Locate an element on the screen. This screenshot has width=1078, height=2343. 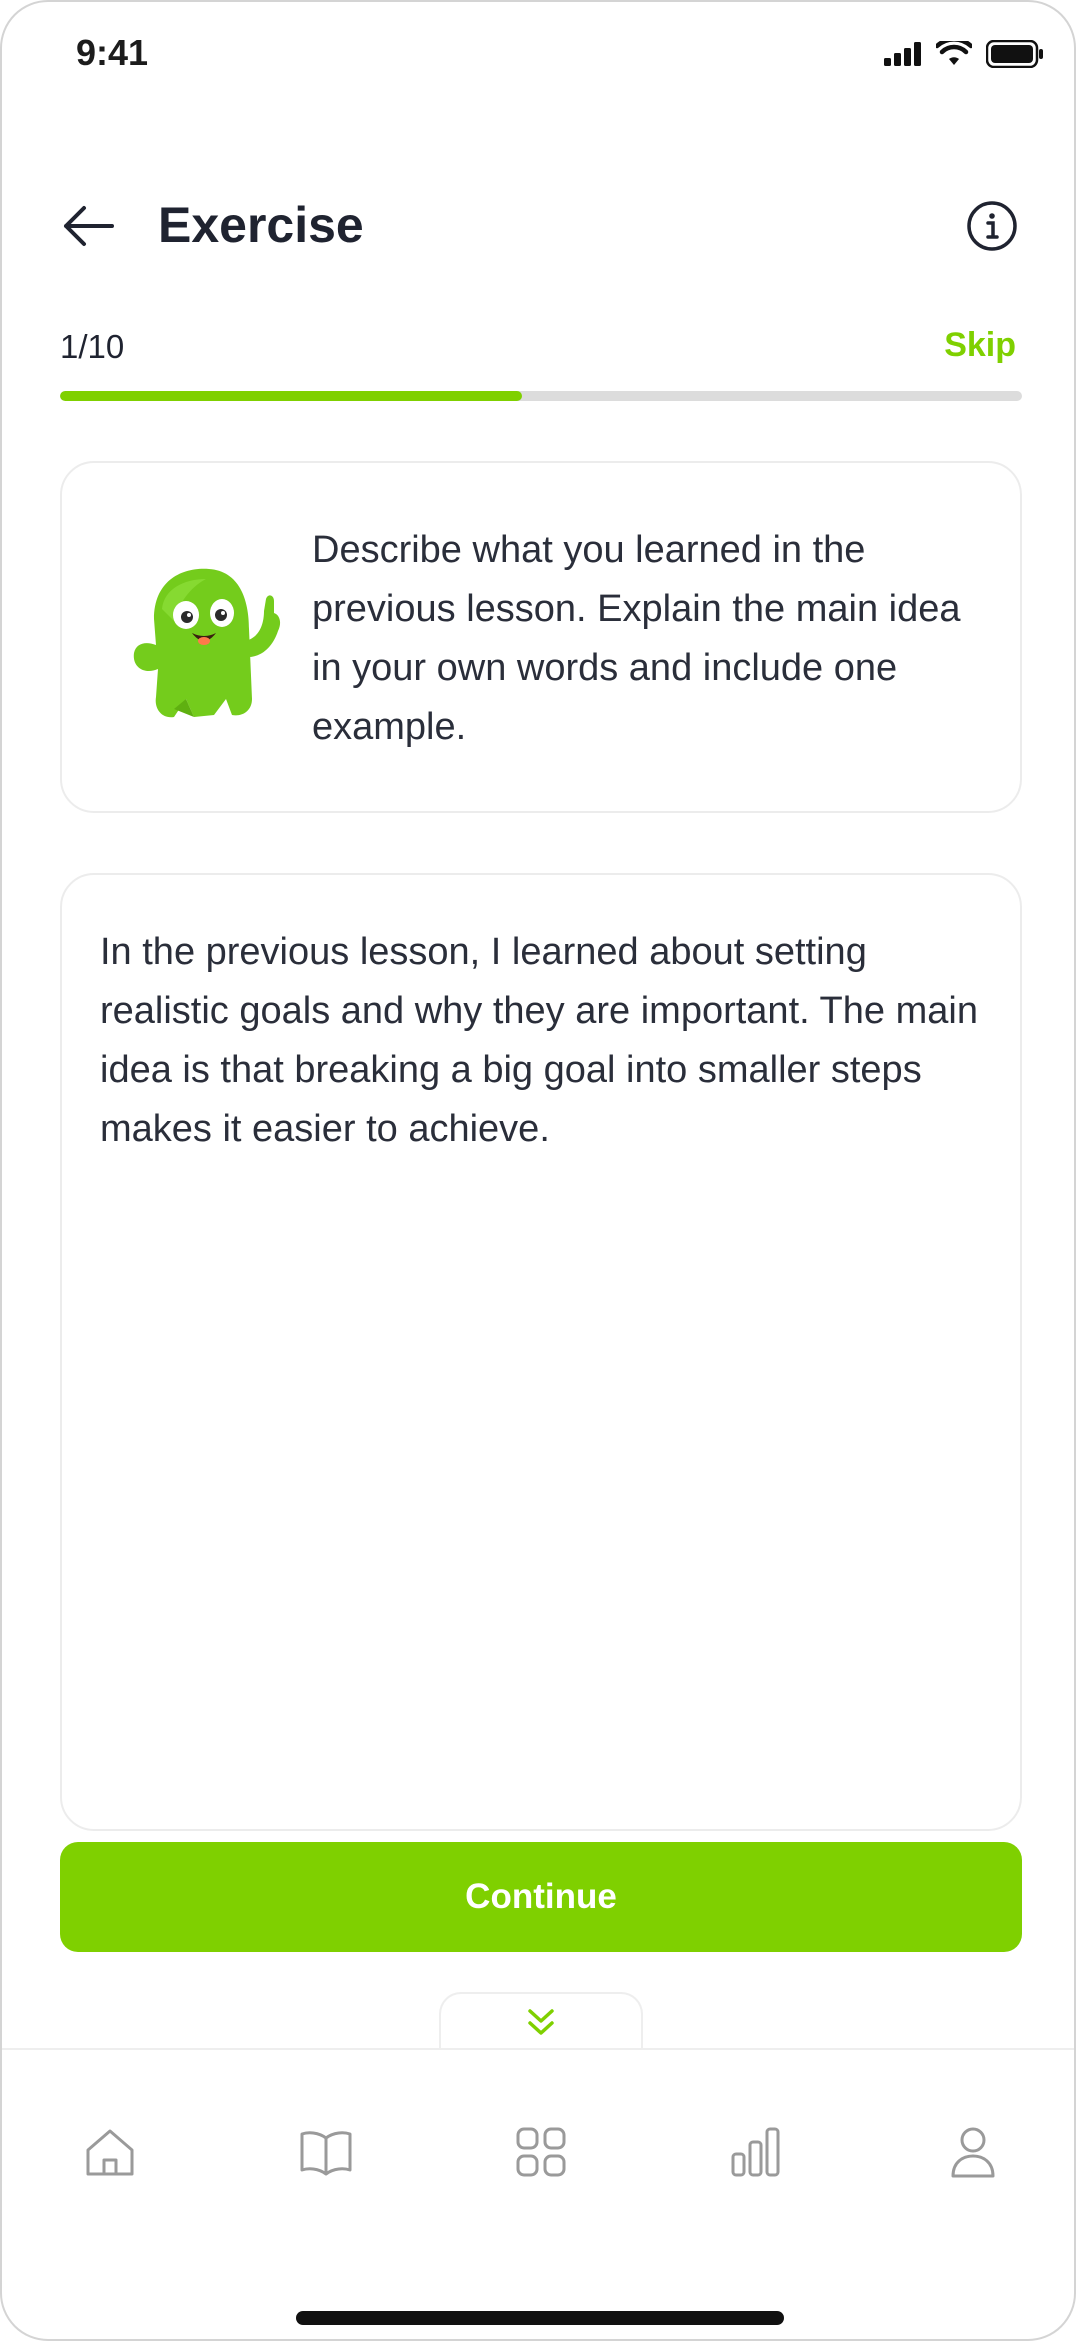
grid-icon is located at coordinates (541, 2152).